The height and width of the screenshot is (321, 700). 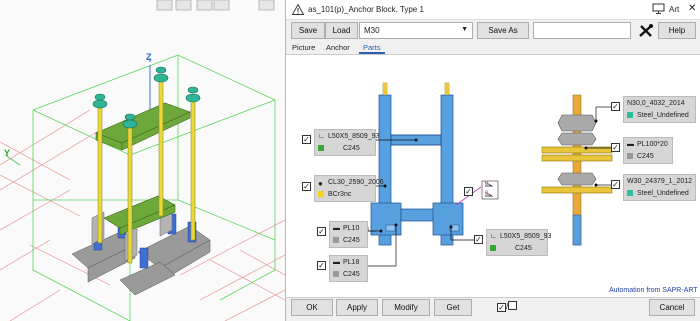 I want to click on apply-button: Apply, so click(x=357, y=307).